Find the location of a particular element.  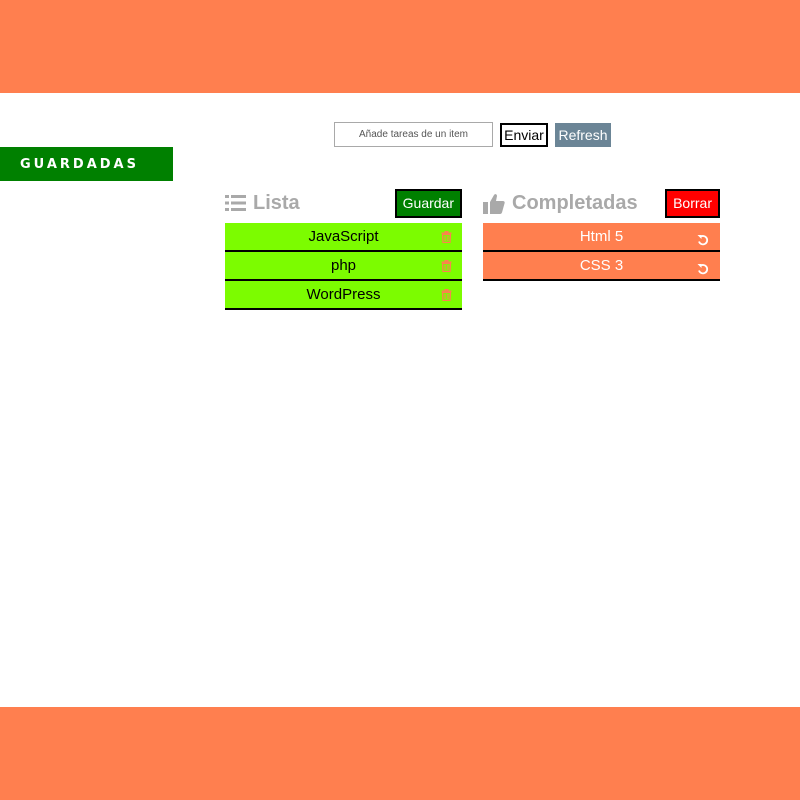

completadas-panel: Completadas Borrar Html 5 CSS 3 is located at coordinates (601, 234).